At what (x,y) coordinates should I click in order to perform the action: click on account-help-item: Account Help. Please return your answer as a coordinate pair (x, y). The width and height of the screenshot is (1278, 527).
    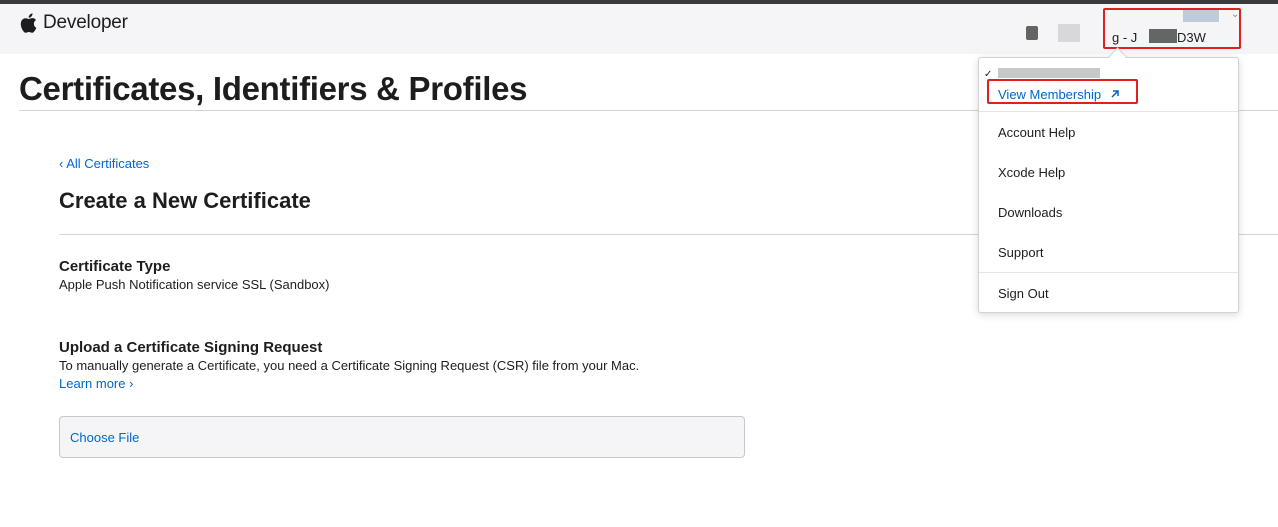
    Looking at the image, I should click on (1036, 132).